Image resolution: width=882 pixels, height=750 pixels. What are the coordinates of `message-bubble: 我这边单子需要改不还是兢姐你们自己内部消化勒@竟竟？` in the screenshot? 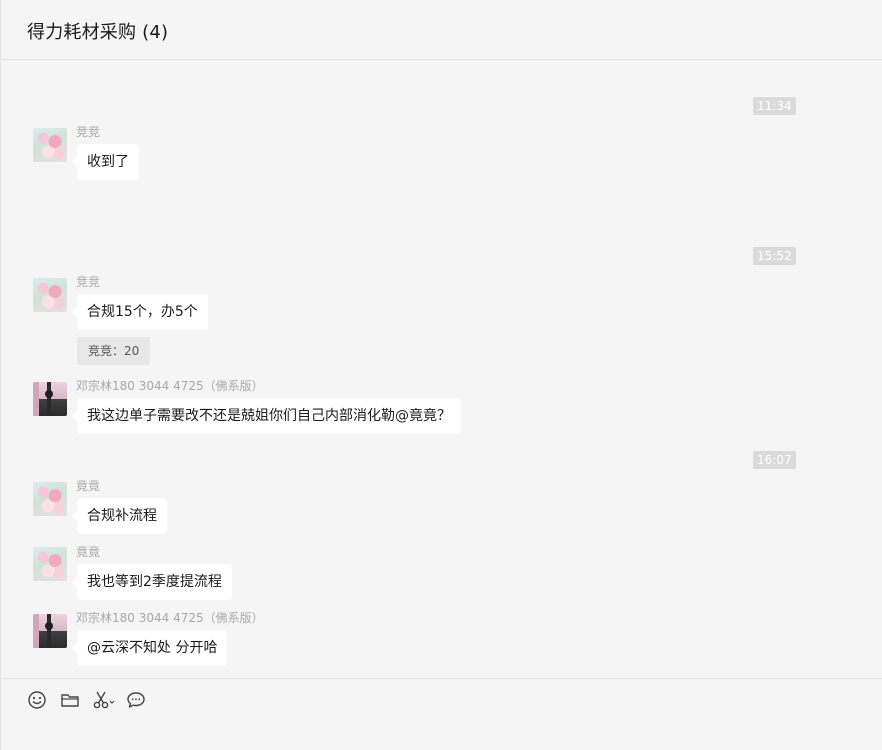 It's located at (266, 416).